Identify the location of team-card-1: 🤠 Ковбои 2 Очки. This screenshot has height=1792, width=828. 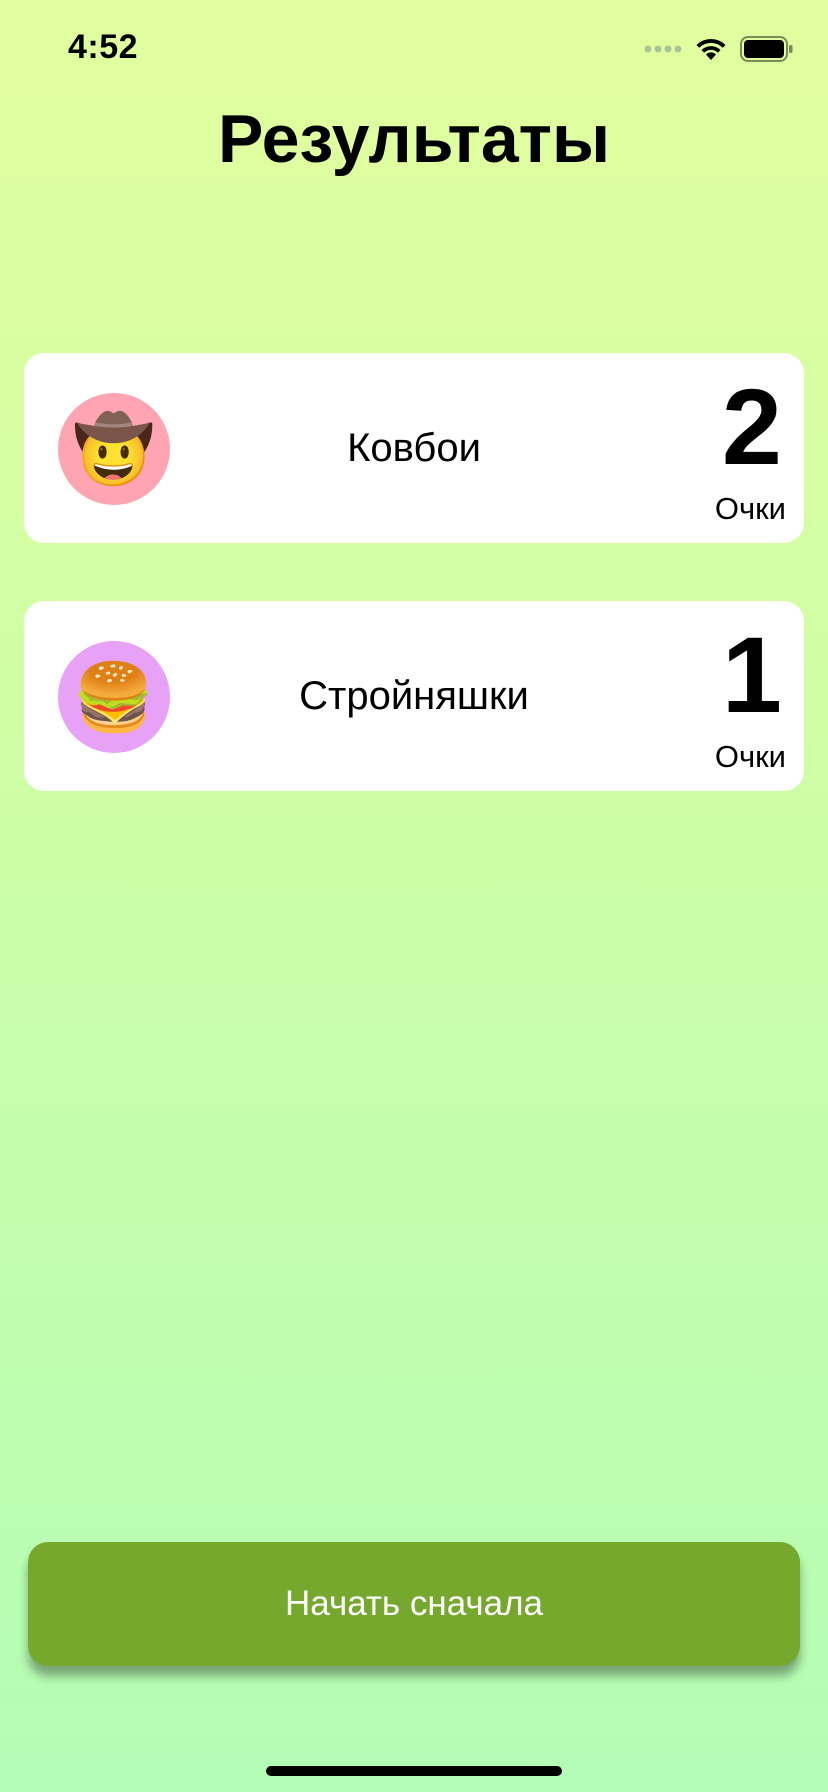
(414, 448).